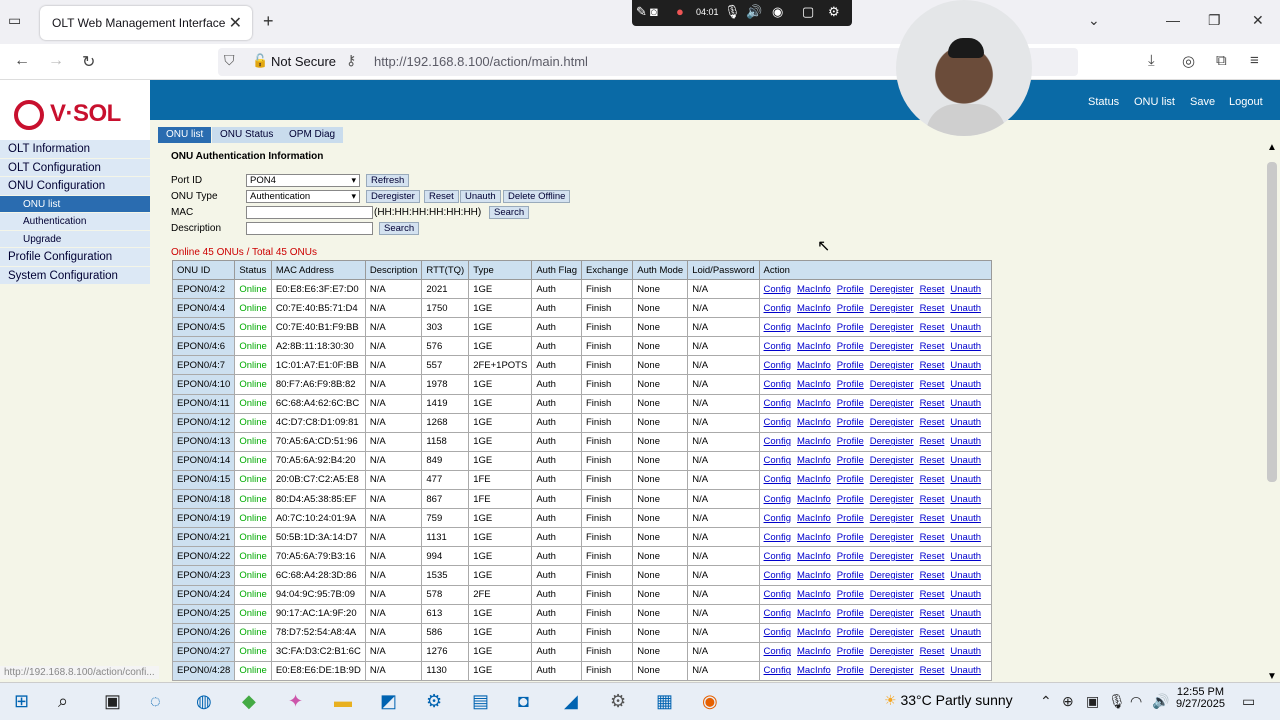 The height and width of the screenshot is (720, 1280). Describe the element at coordinates (1154, 102) in the screenshot. I see `header-link-onu-list: ONU list` at that location.